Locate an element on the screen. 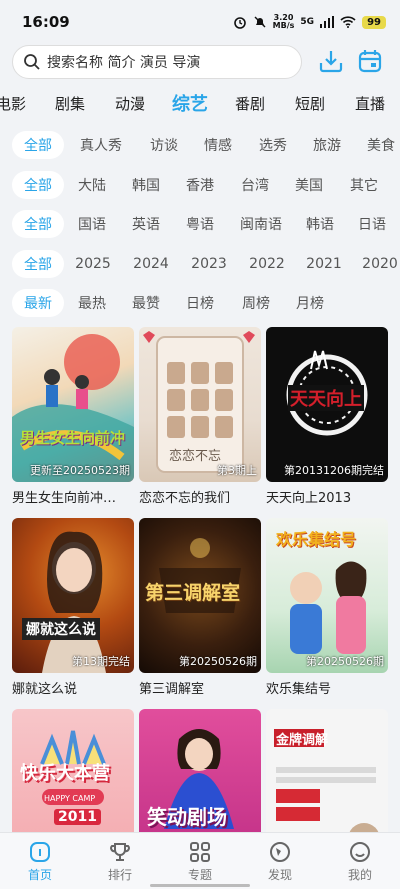 The height and width of the screenshot is (889, 400). filter-type-talent: 选秀 is located at coordinates (273, 145).